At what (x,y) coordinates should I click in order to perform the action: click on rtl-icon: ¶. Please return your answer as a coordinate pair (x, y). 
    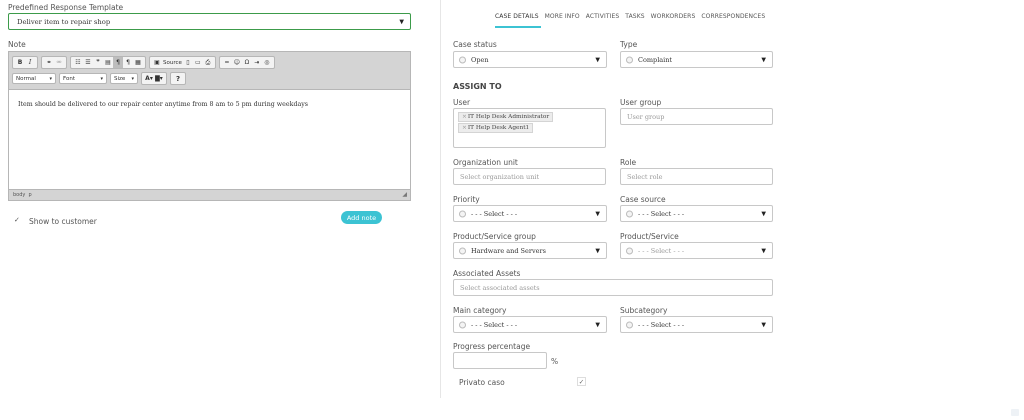
    Looking at the image, I should click on (128, 62).